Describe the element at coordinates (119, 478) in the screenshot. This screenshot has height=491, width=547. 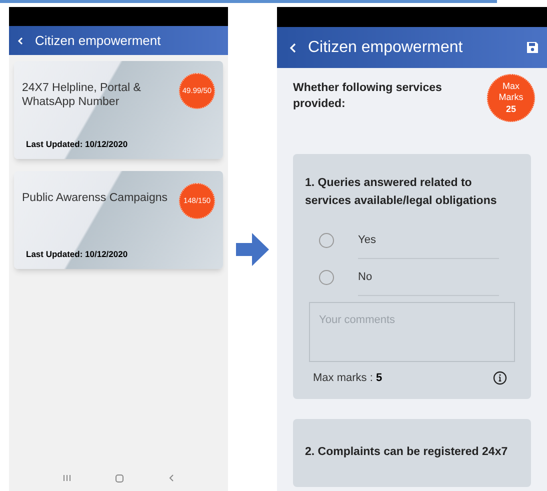
I see `home-icon` at that location.